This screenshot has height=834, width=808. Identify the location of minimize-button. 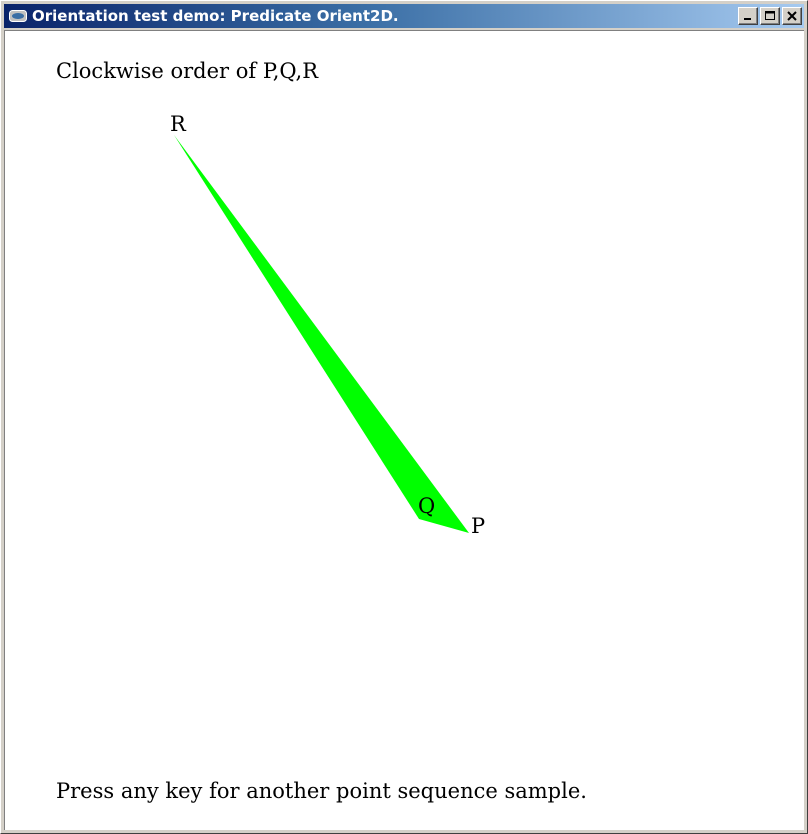
(748, 16).